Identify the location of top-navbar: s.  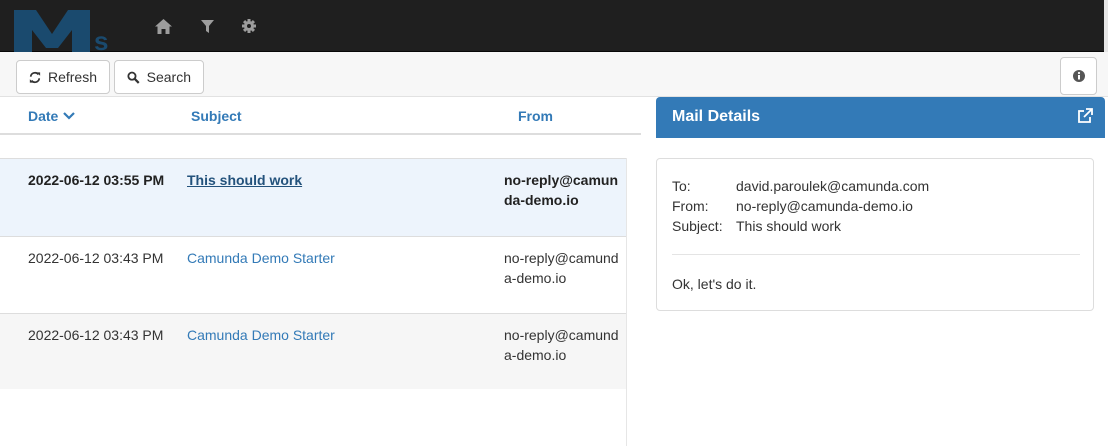
(554, 26).